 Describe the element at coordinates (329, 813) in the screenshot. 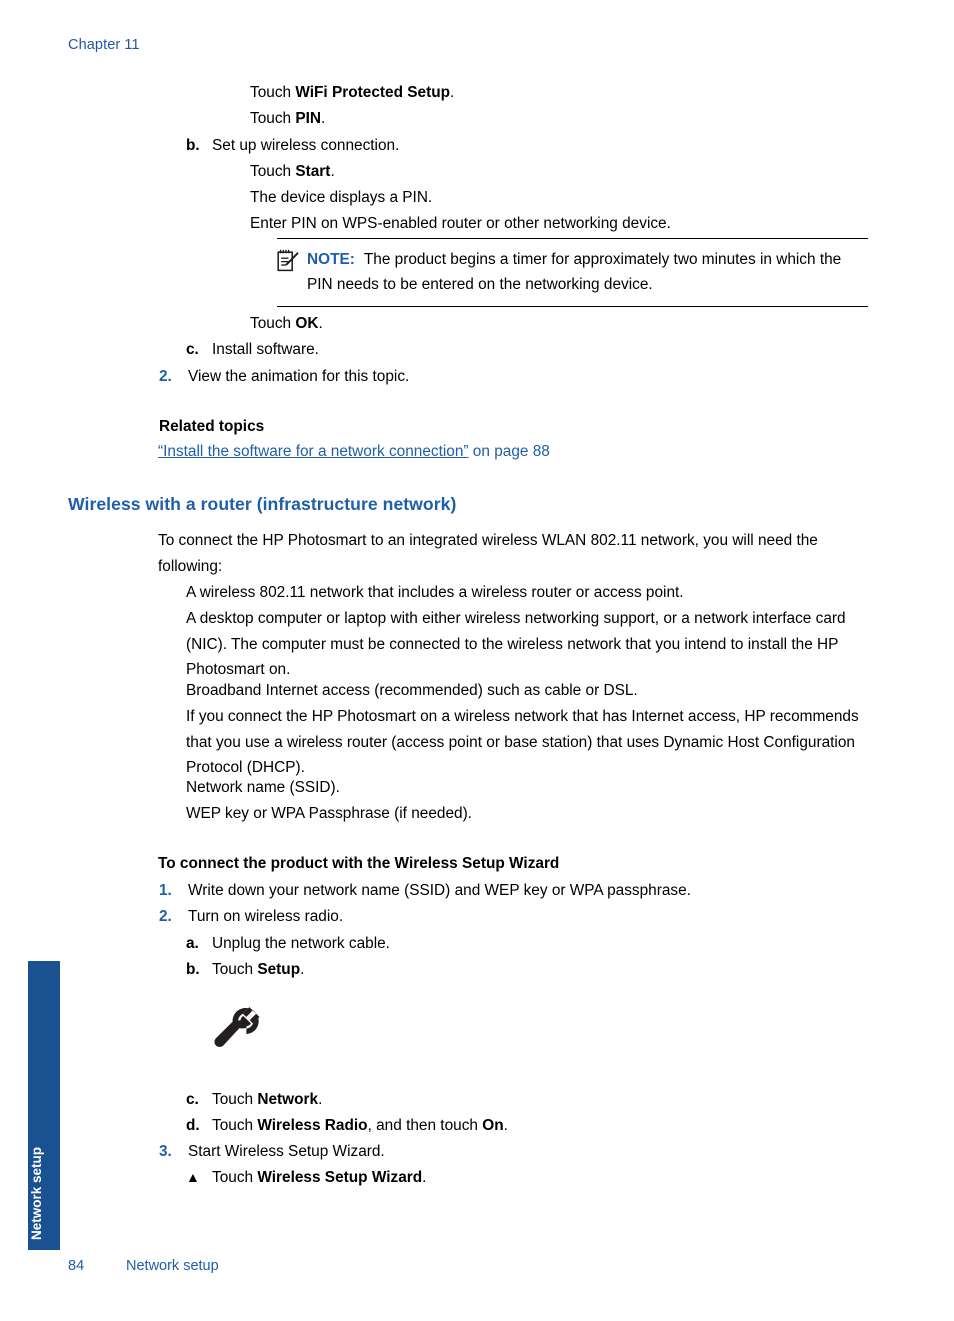

I see `requirement-item: WEP key or WPA Passphrase (if needed).` at that location.